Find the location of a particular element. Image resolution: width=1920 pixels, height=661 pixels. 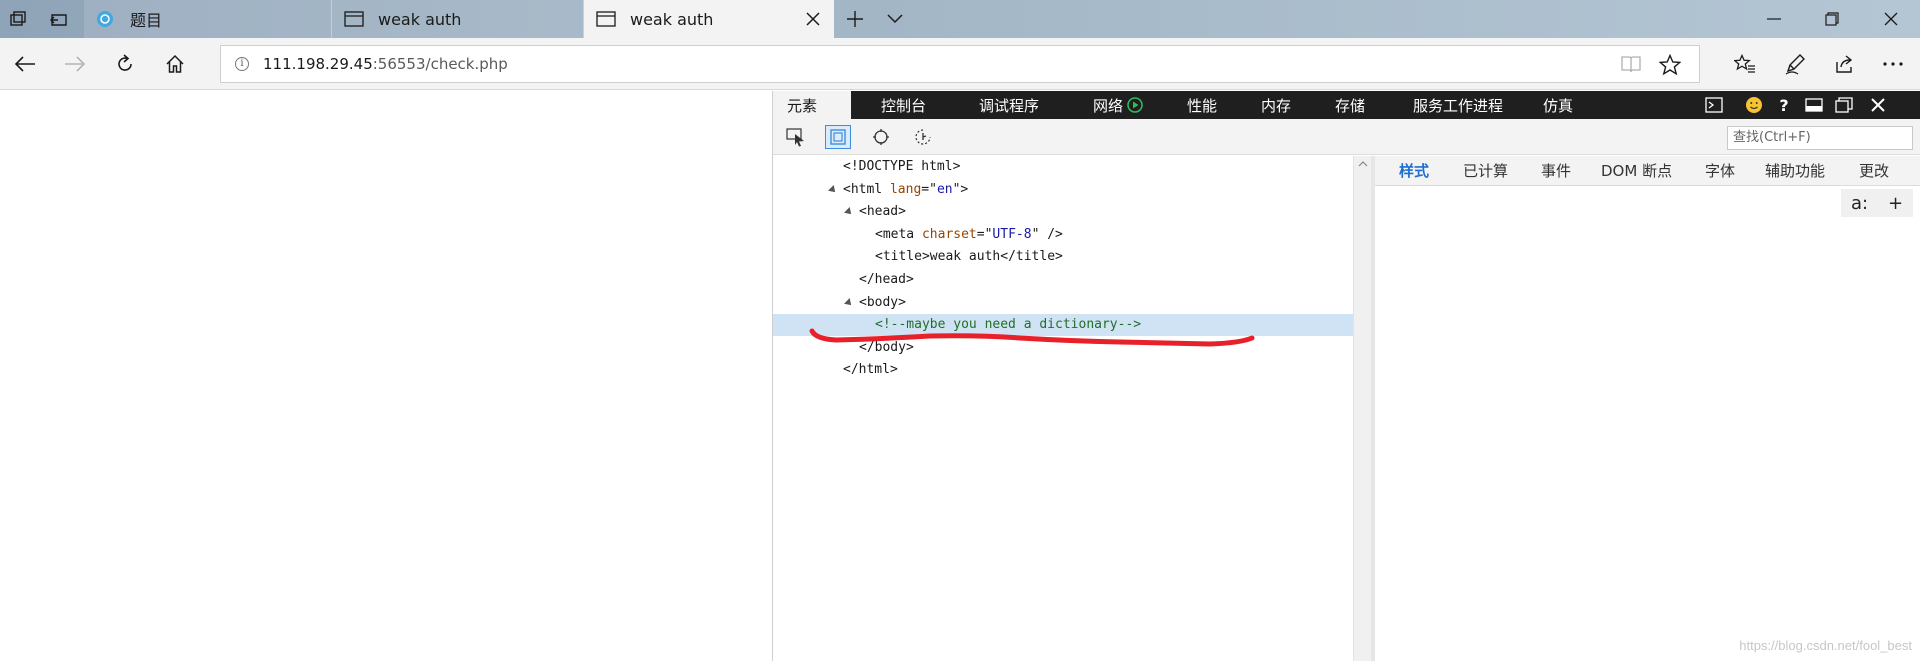

forward-arrow-icon is located at coordinates (75, 64).